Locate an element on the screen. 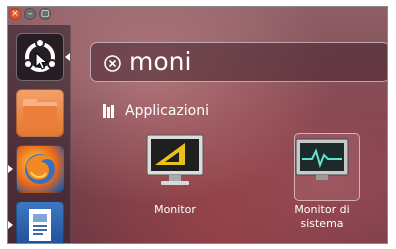  firefox-icon is located at coordinates (40, 169).